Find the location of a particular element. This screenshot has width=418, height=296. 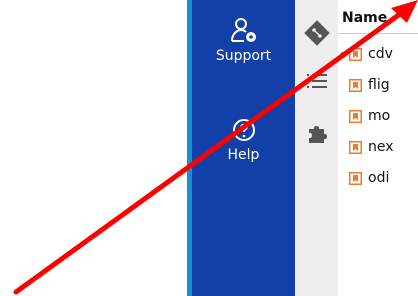

sidebar-item-help: Help is located at coordinates (243, 139).